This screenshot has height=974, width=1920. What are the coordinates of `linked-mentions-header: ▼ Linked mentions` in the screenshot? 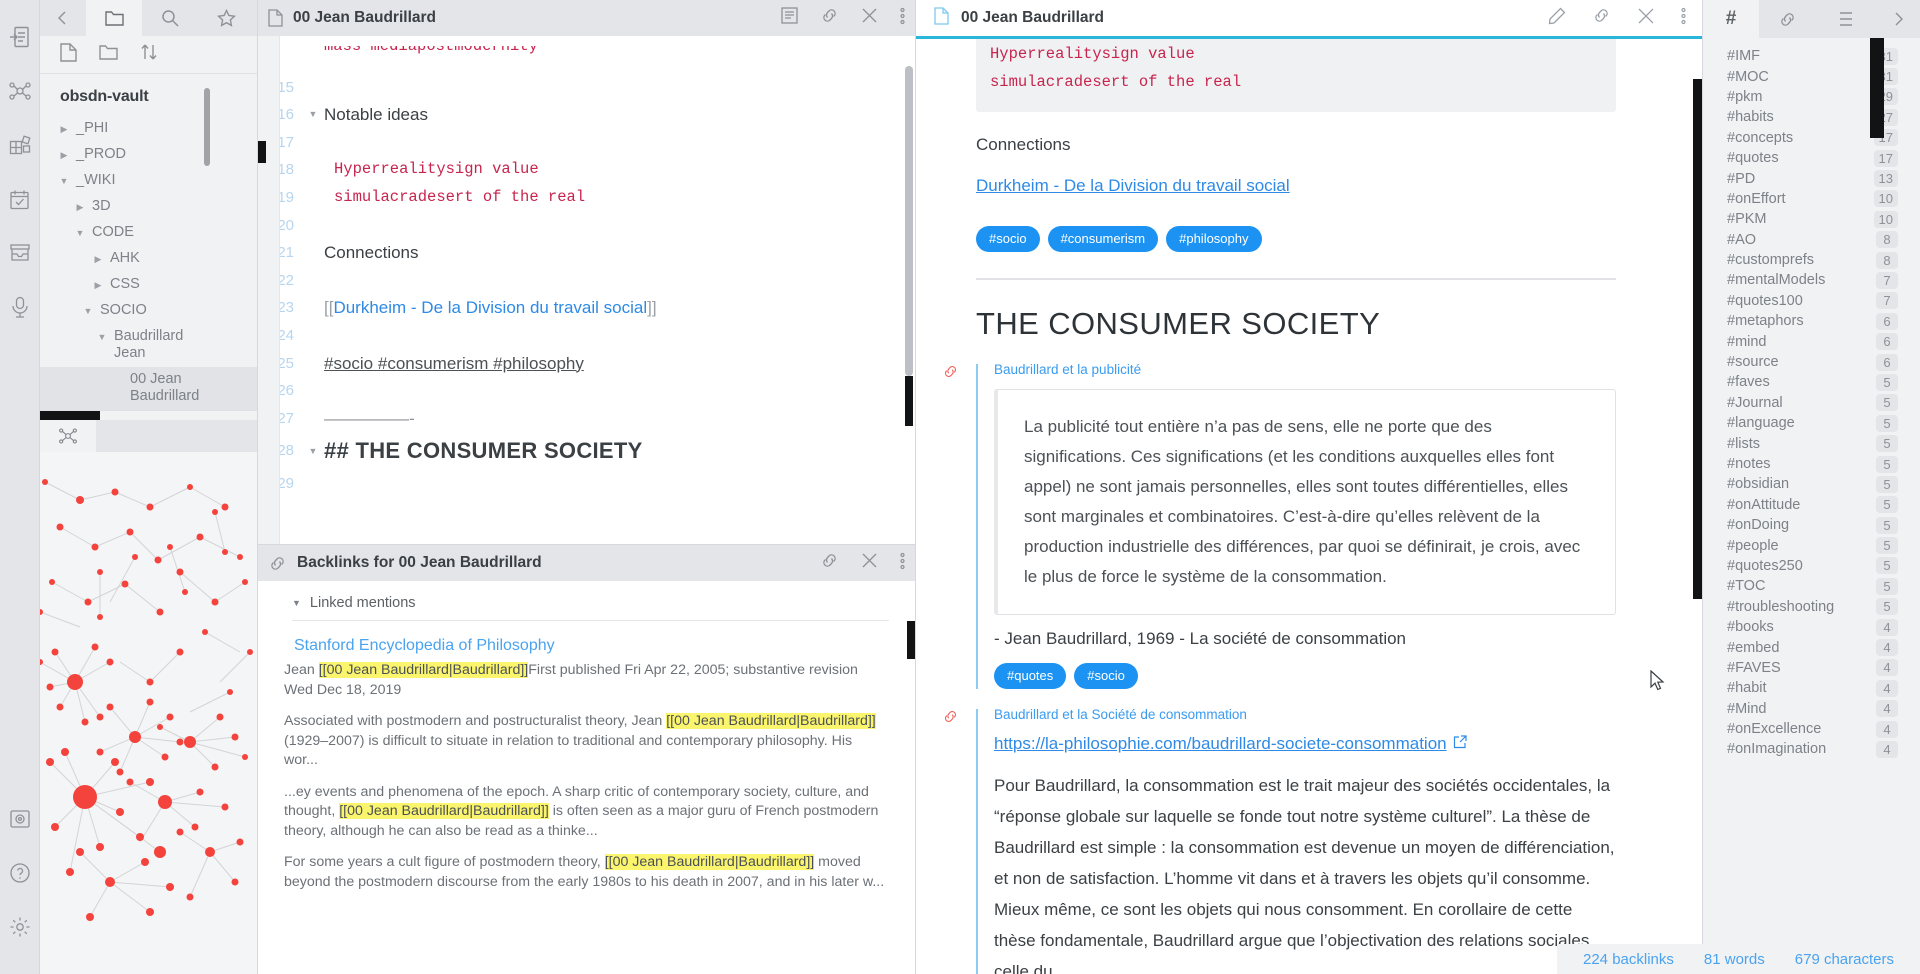 It's located at (590, 608).